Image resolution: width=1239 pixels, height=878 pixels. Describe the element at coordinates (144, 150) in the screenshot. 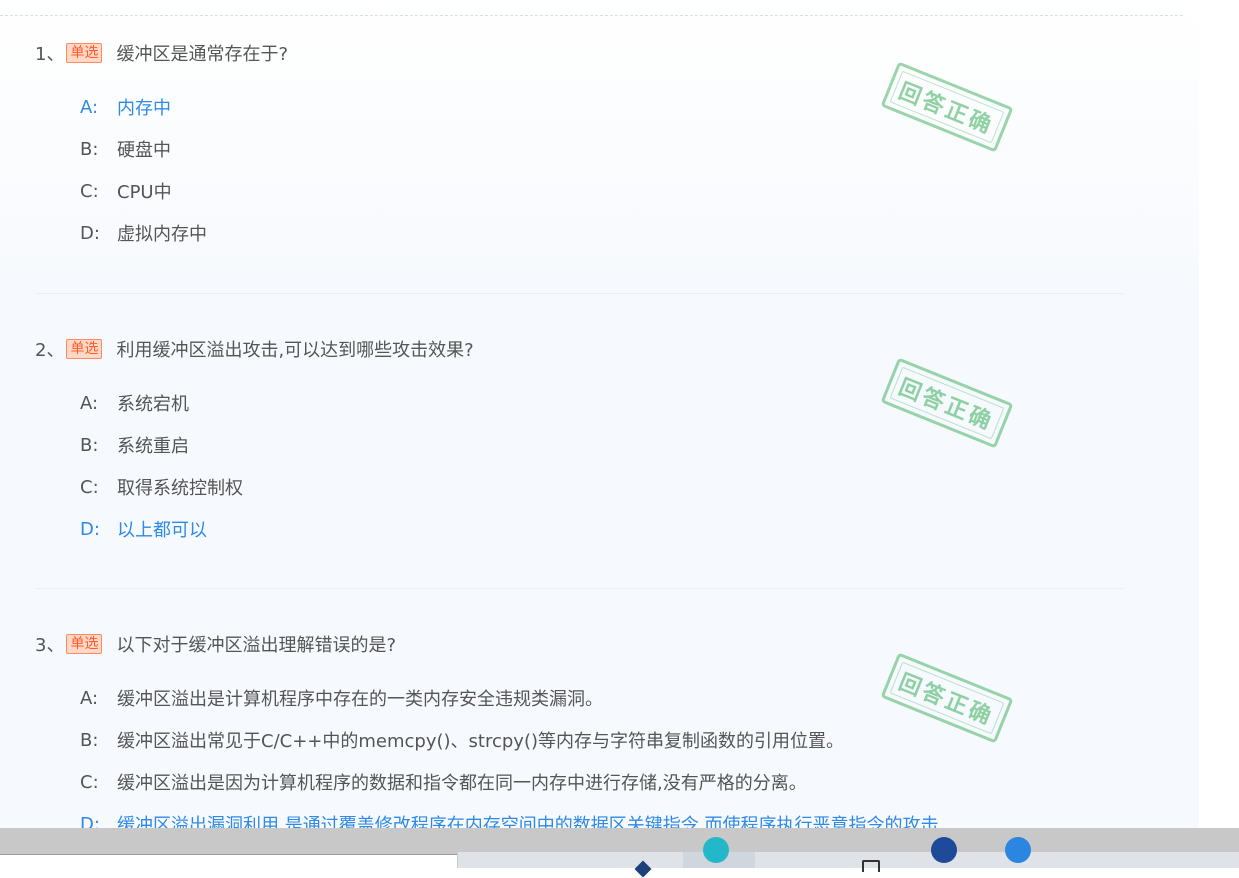

I see `option-text: 硬盘中` at that location.